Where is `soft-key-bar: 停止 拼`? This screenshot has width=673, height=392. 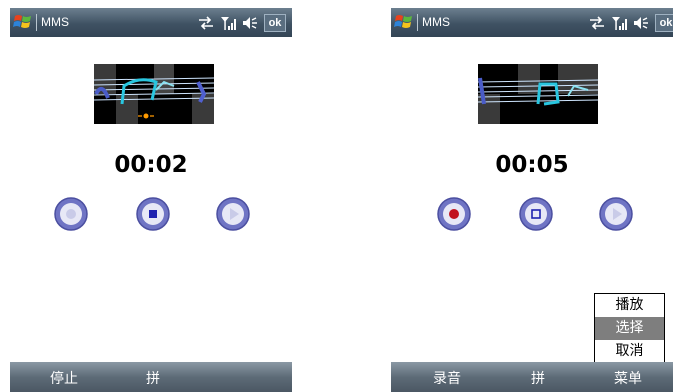
soft-key-bar: 停止 拼 is located at coordinates (151, 377).